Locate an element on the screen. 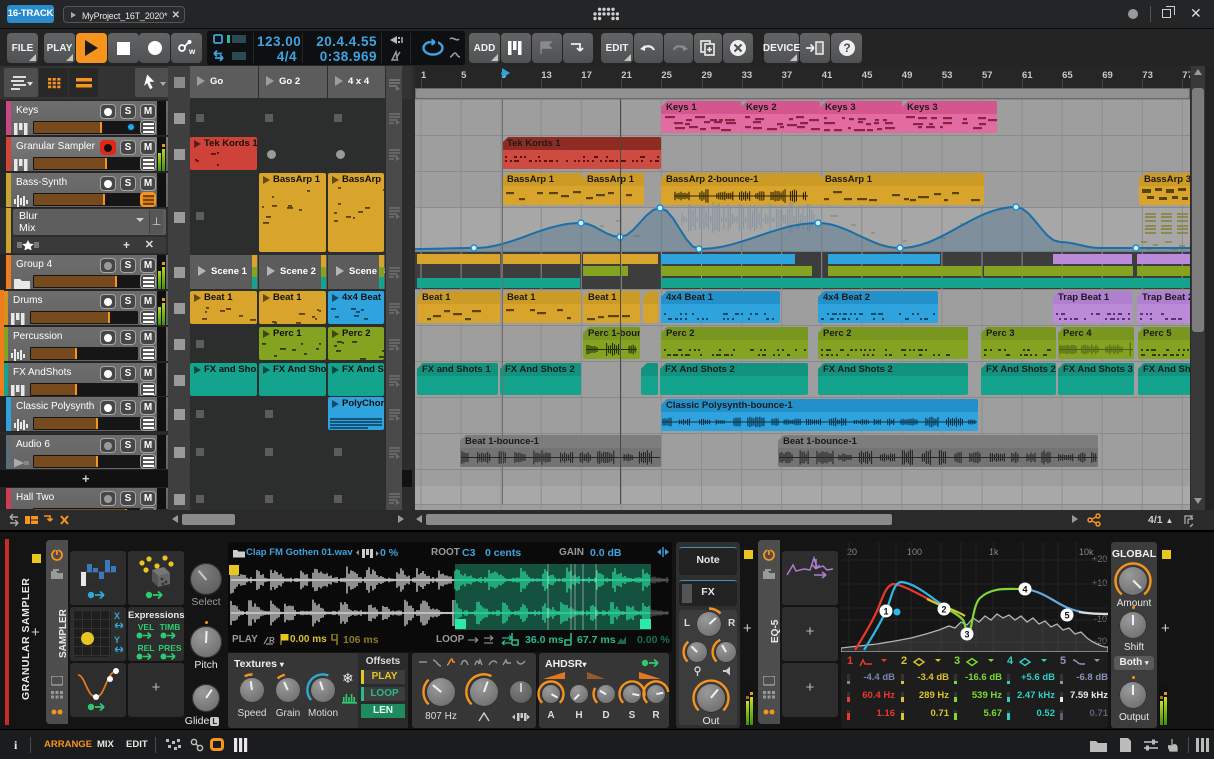 This screenshot has width=1214, height=759. svg-text: 4 is located at coordinates (1024, 590).